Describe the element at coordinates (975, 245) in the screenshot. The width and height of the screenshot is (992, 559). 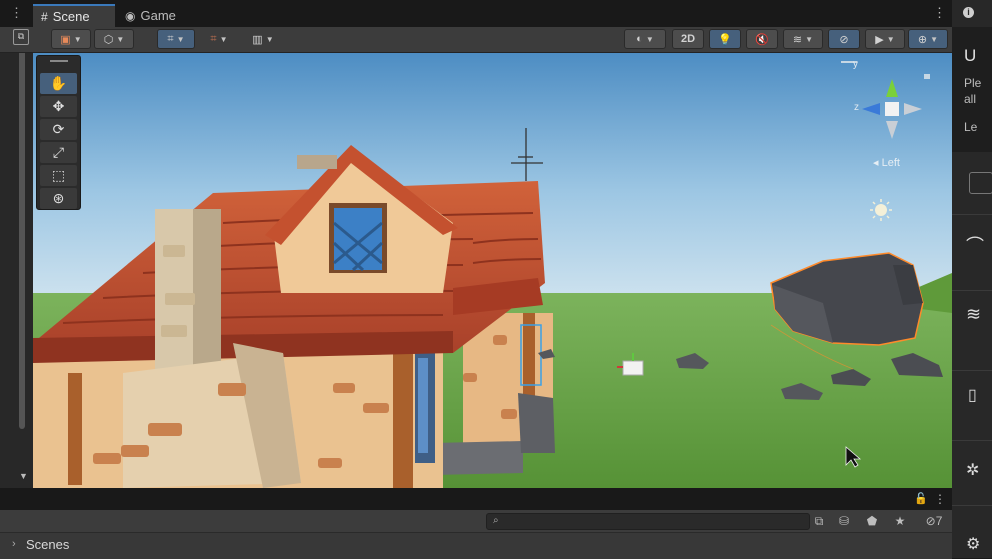
I see `package-icon: ⌒` at that location.